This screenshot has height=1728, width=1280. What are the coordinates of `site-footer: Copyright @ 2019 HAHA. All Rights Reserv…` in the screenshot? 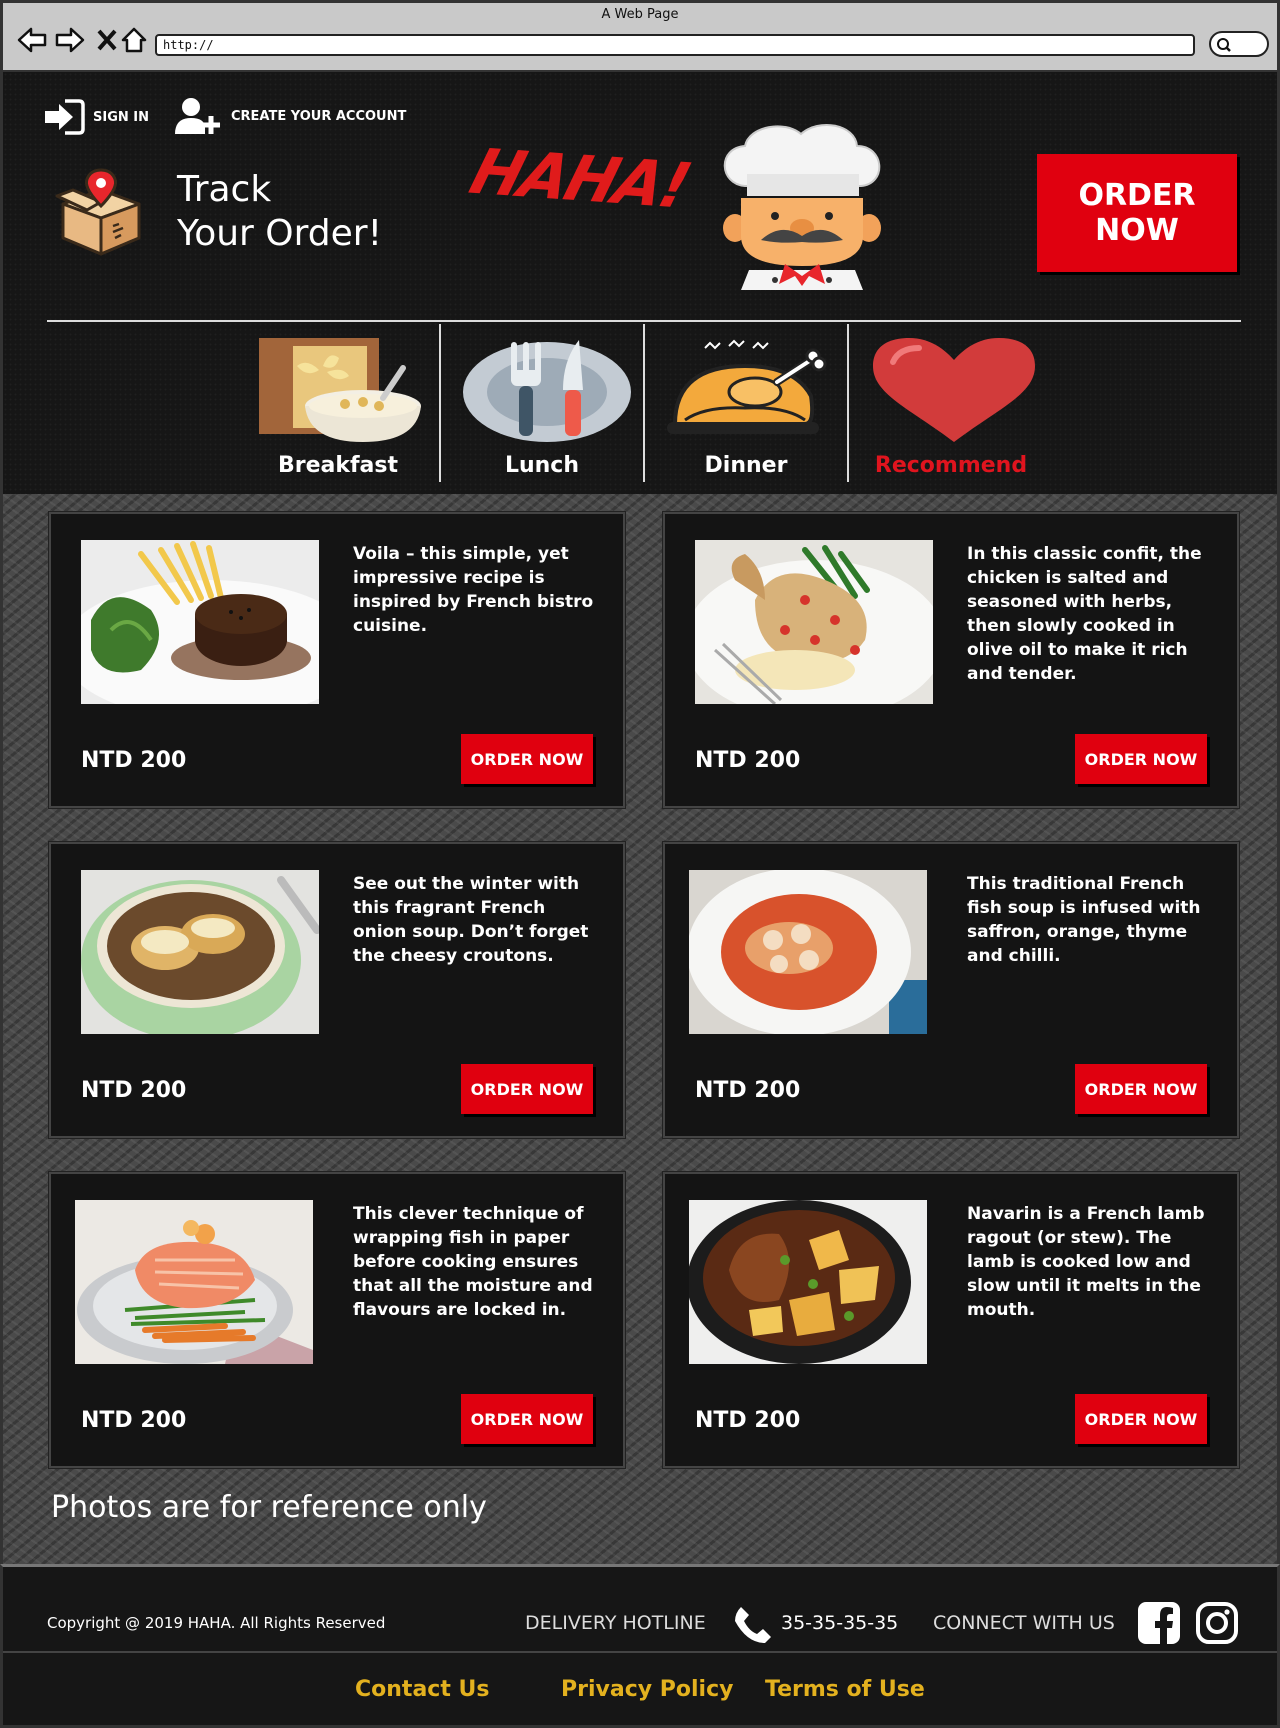 It's located at (640, 1646).